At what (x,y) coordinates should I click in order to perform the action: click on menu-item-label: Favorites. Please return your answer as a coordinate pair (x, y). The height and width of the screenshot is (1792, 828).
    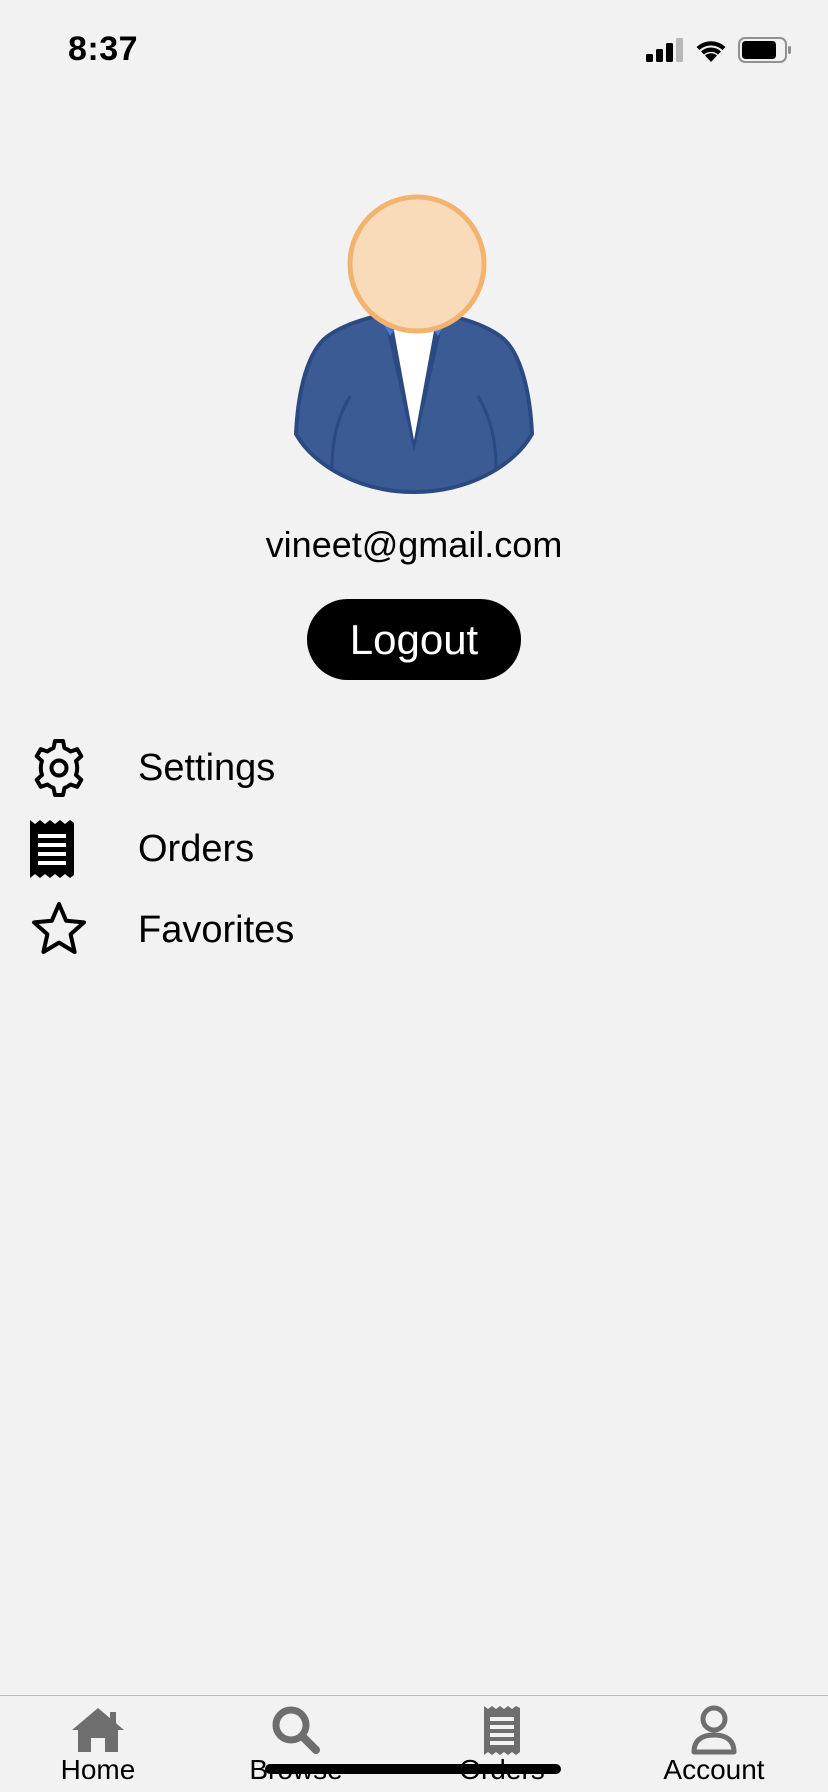
    Looking at the image, I should click on (216, 929).